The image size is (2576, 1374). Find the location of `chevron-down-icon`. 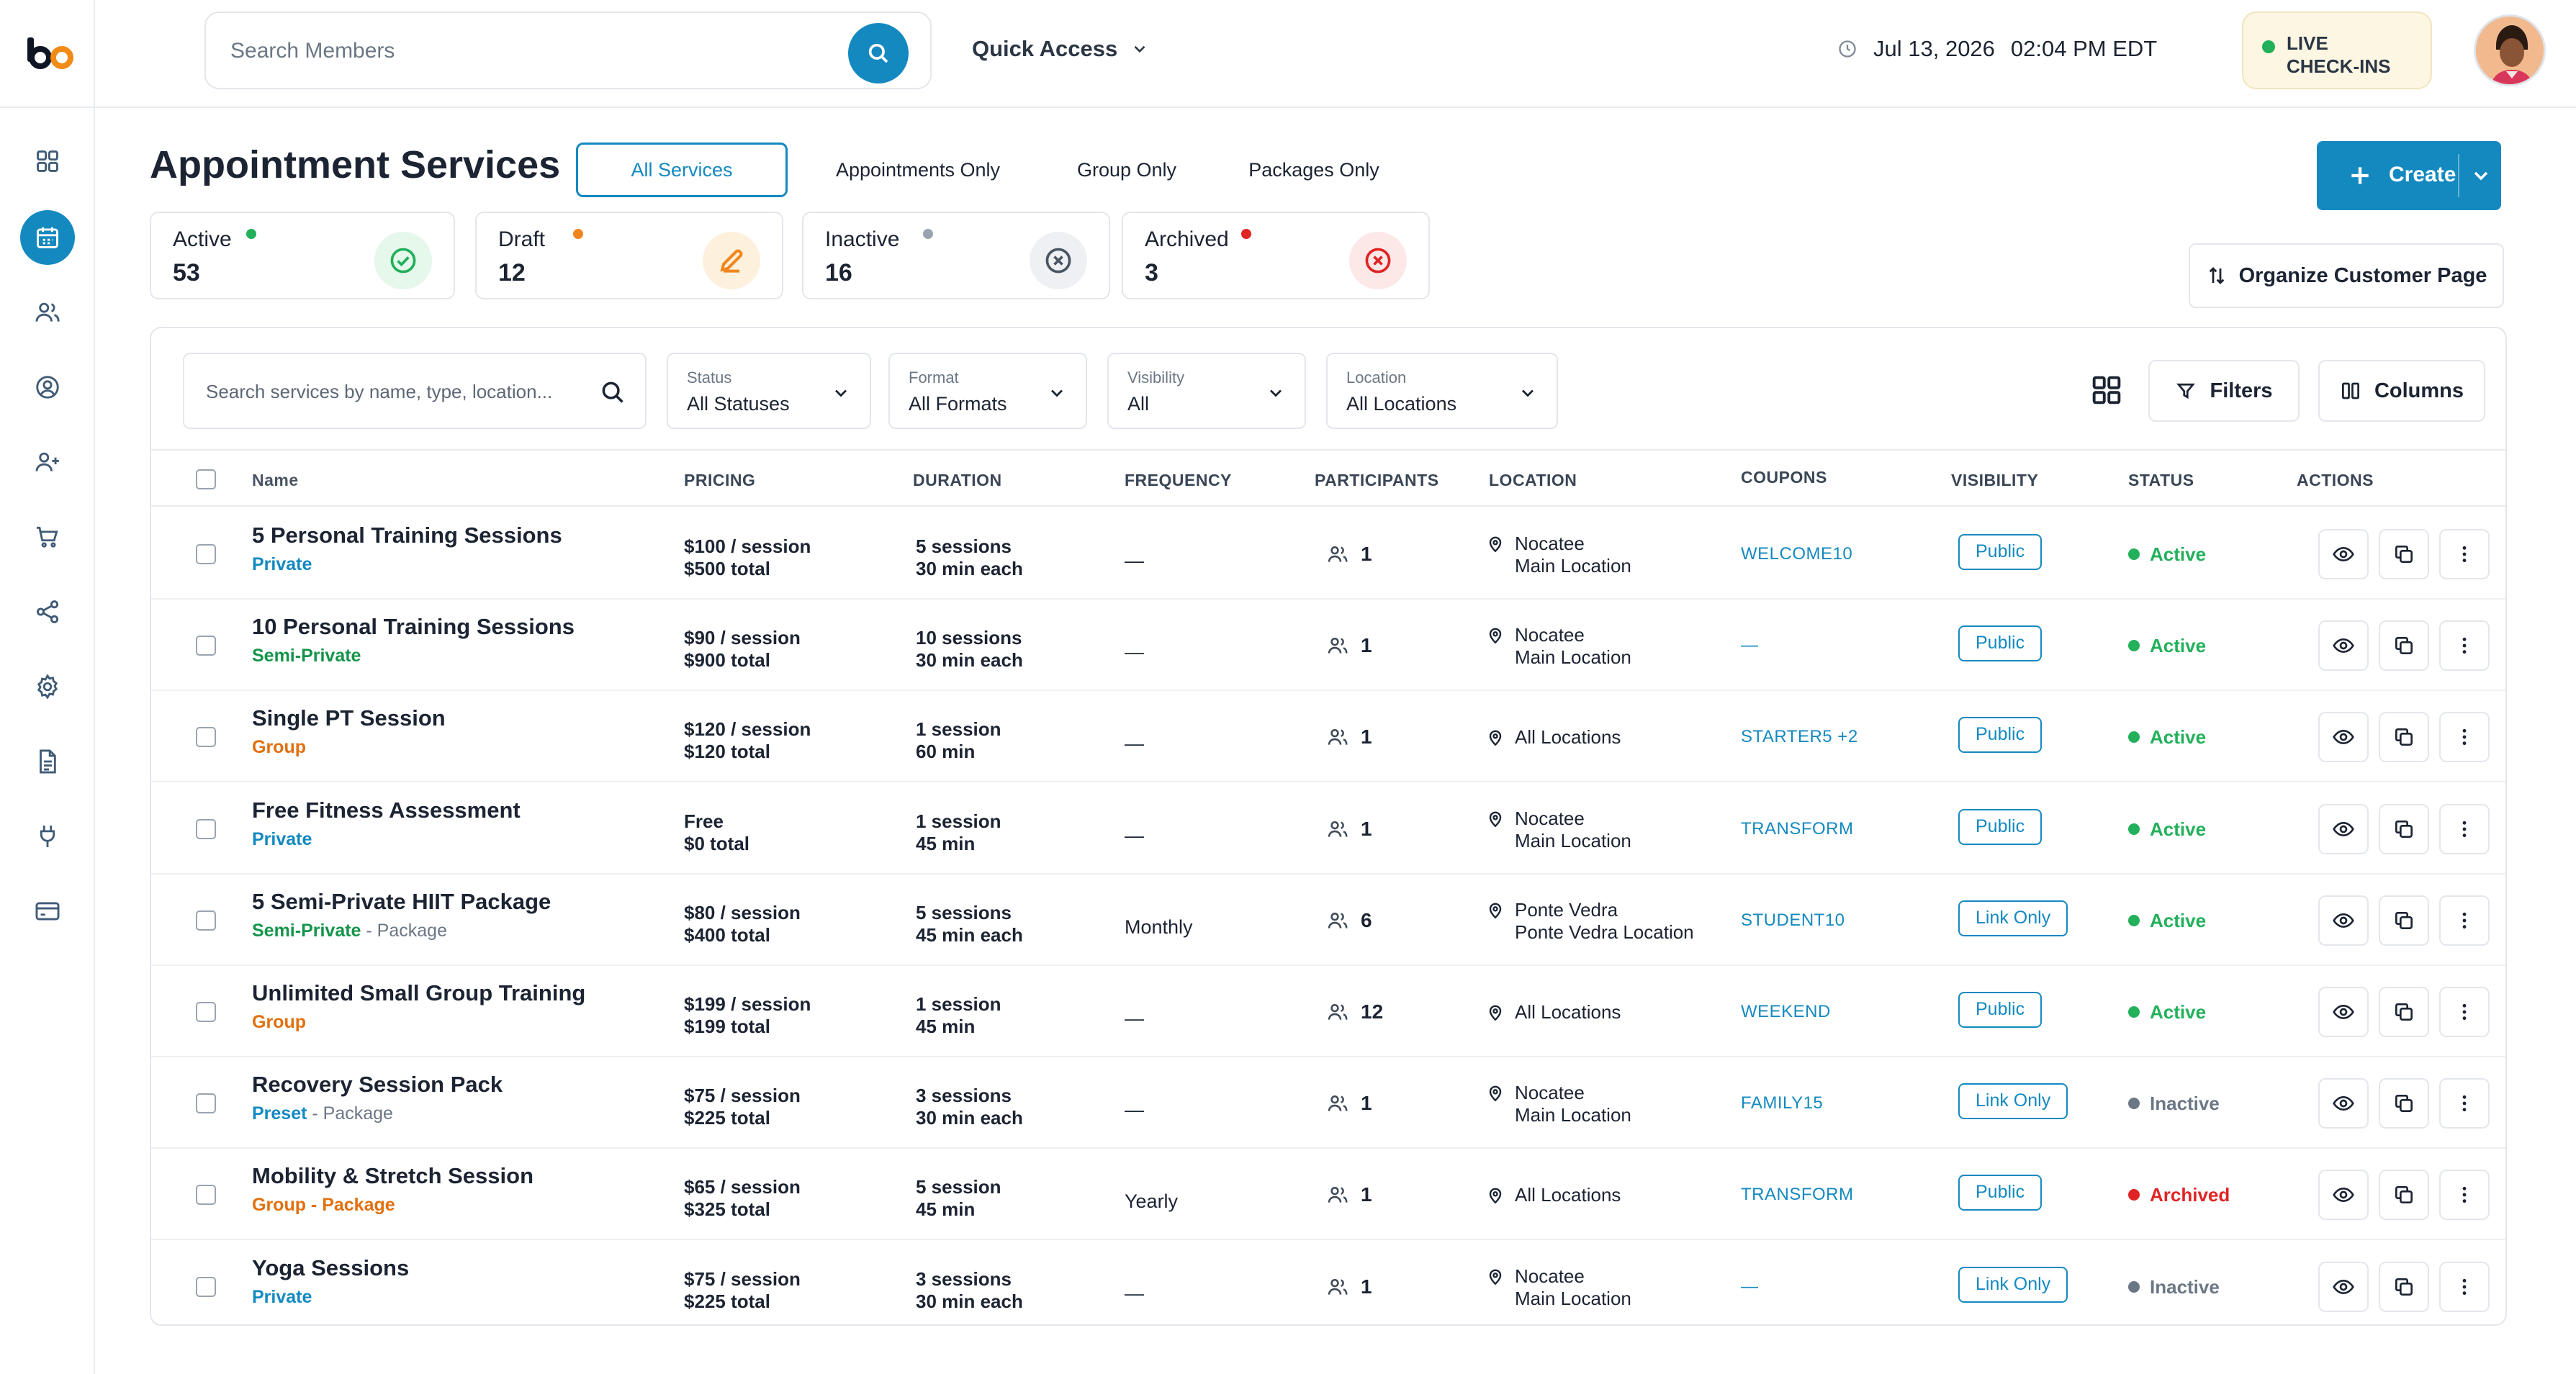

chevron-down-icon is located at coordinates (2480, 175).